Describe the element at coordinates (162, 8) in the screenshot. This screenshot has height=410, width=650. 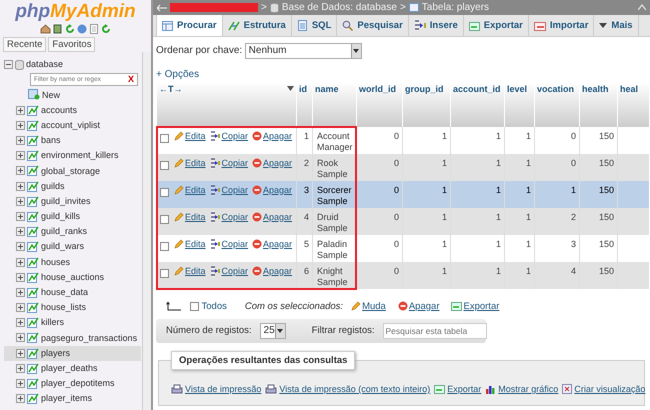
I see `back-arrow-icon` at that location.